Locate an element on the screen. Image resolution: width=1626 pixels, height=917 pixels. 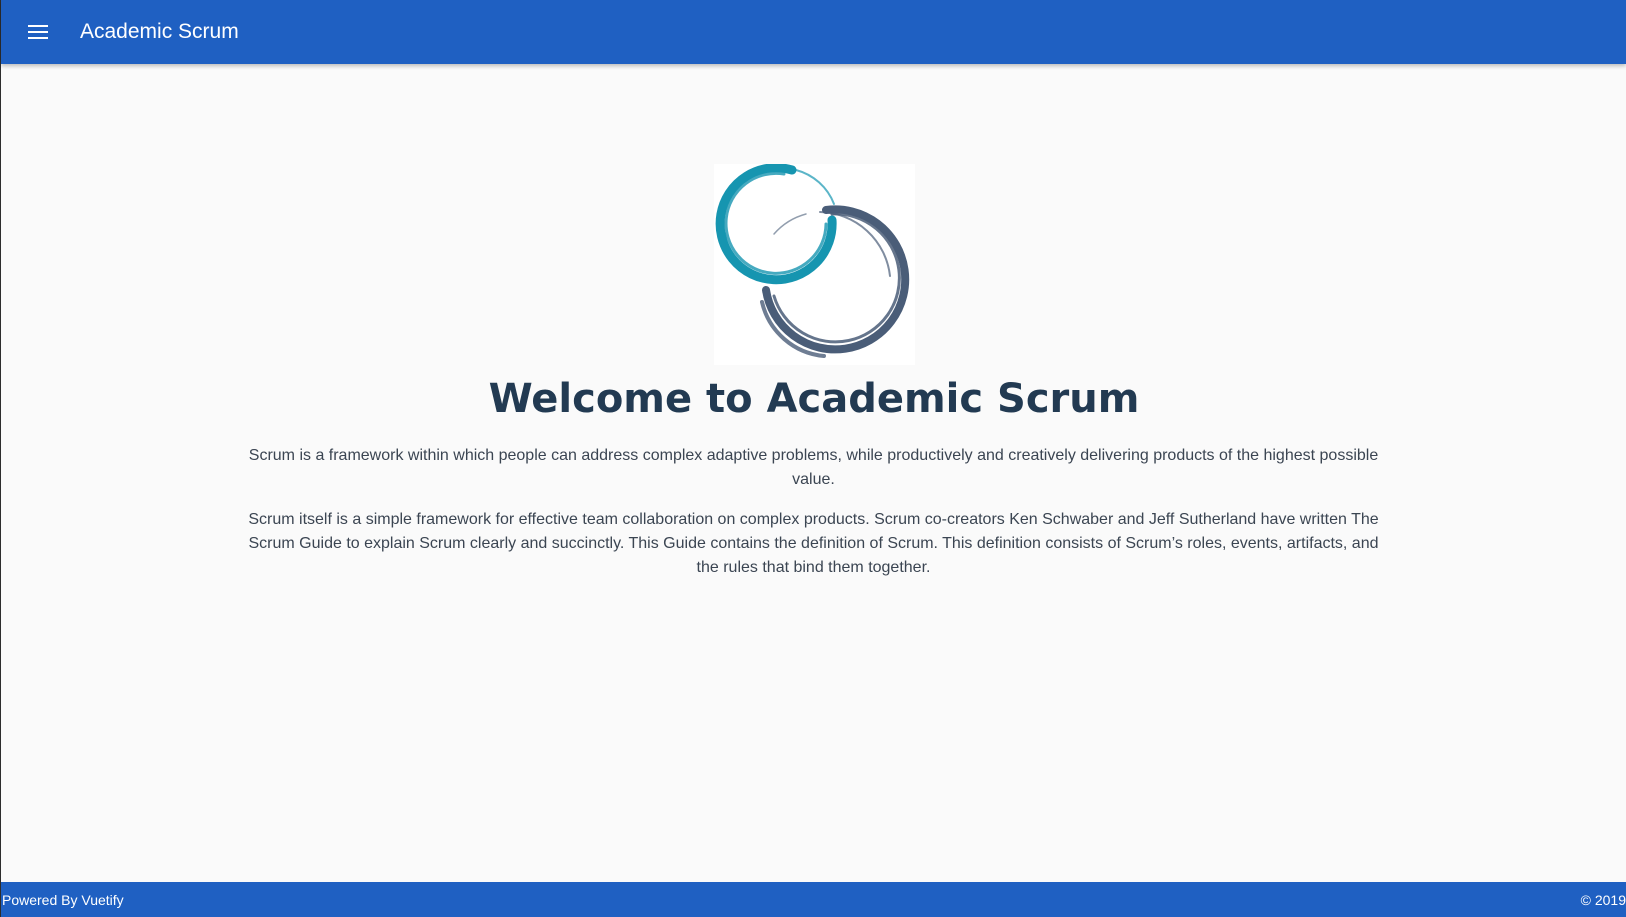
app-title: Academic Scrum is located at coordinates (159, 31).